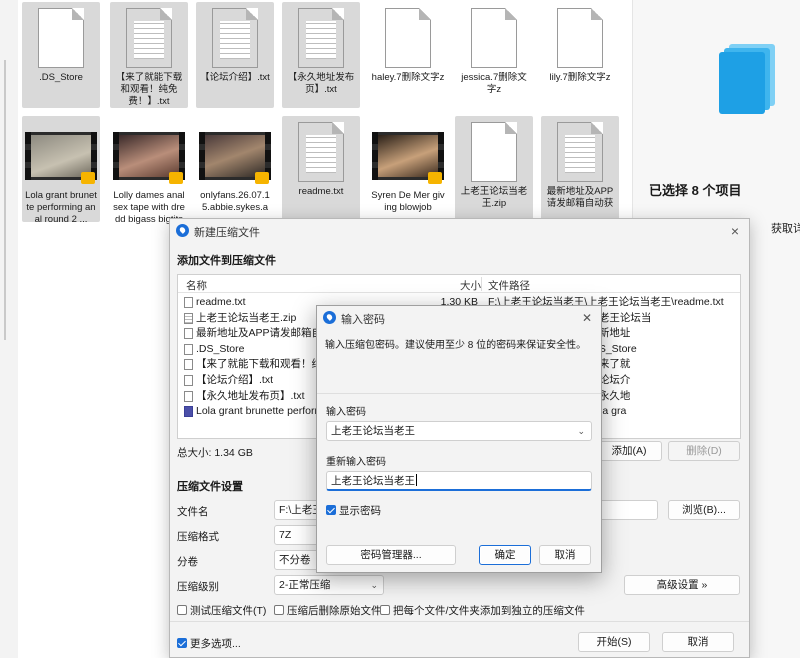 The width and height of the screenshot is (800, 658). Describe the element at coordinates (279, 610) in the screenshot. I see `checkbox-box` at that location.